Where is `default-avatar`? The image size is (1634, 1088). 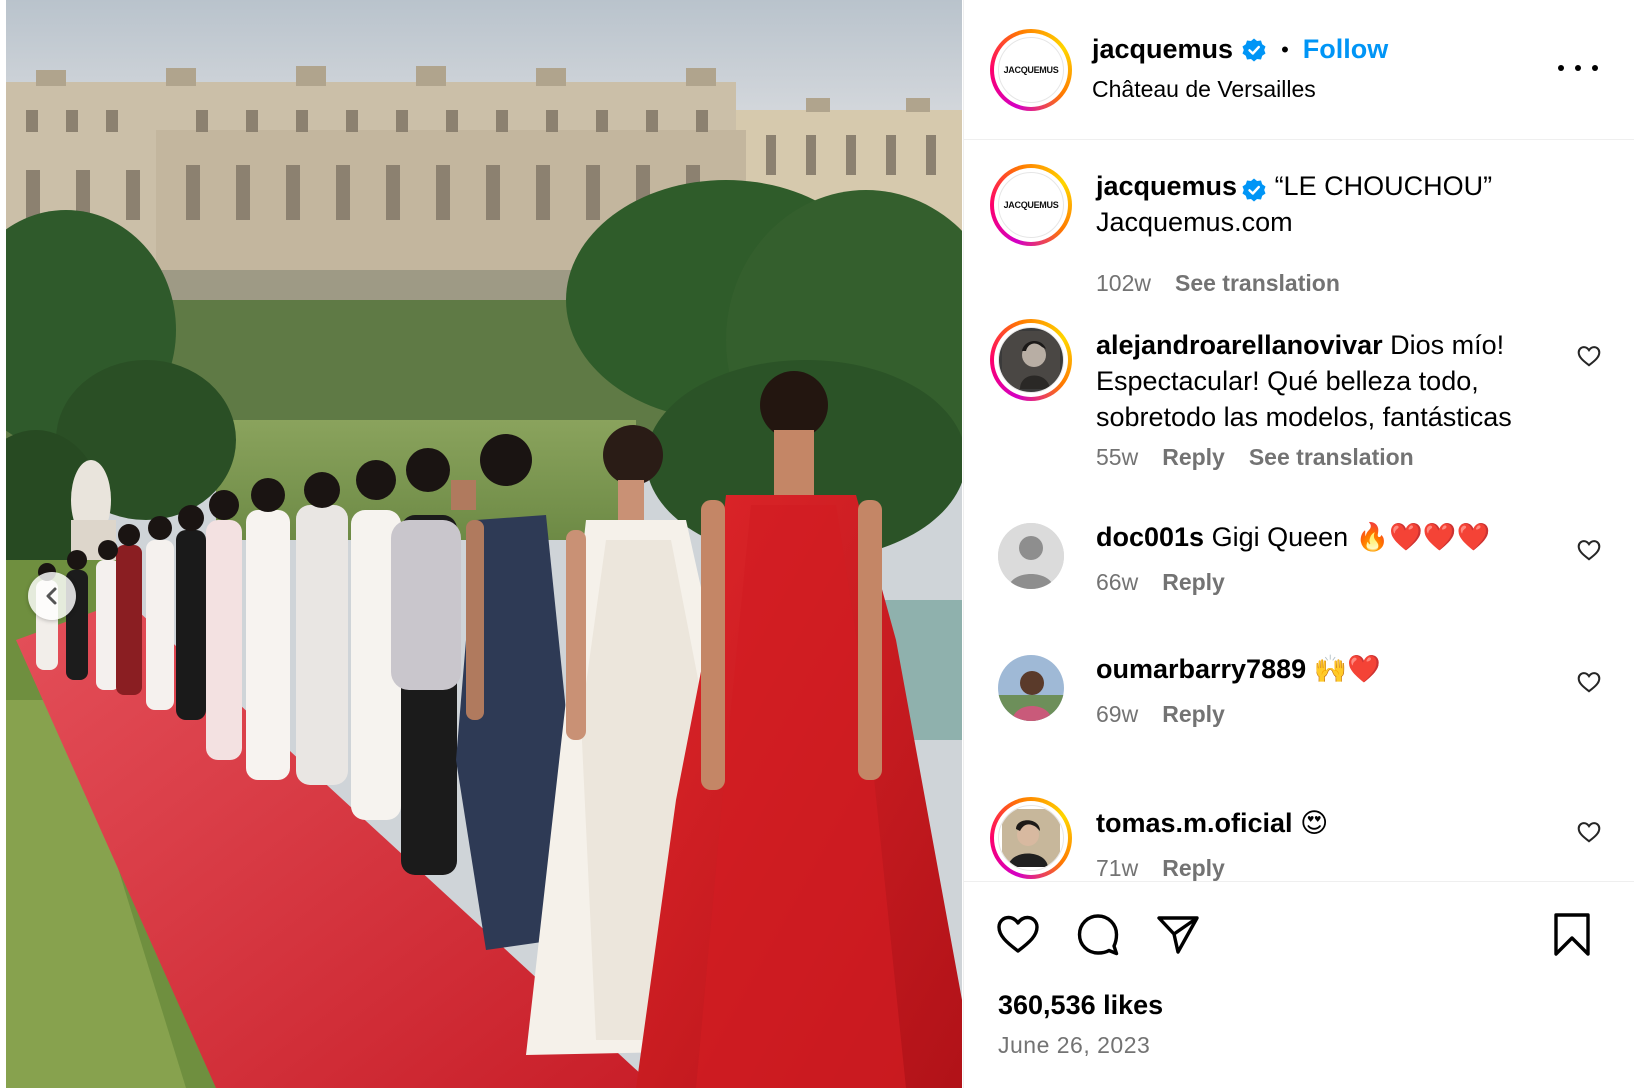
default-avatar is located at coordinates (1031, 556).